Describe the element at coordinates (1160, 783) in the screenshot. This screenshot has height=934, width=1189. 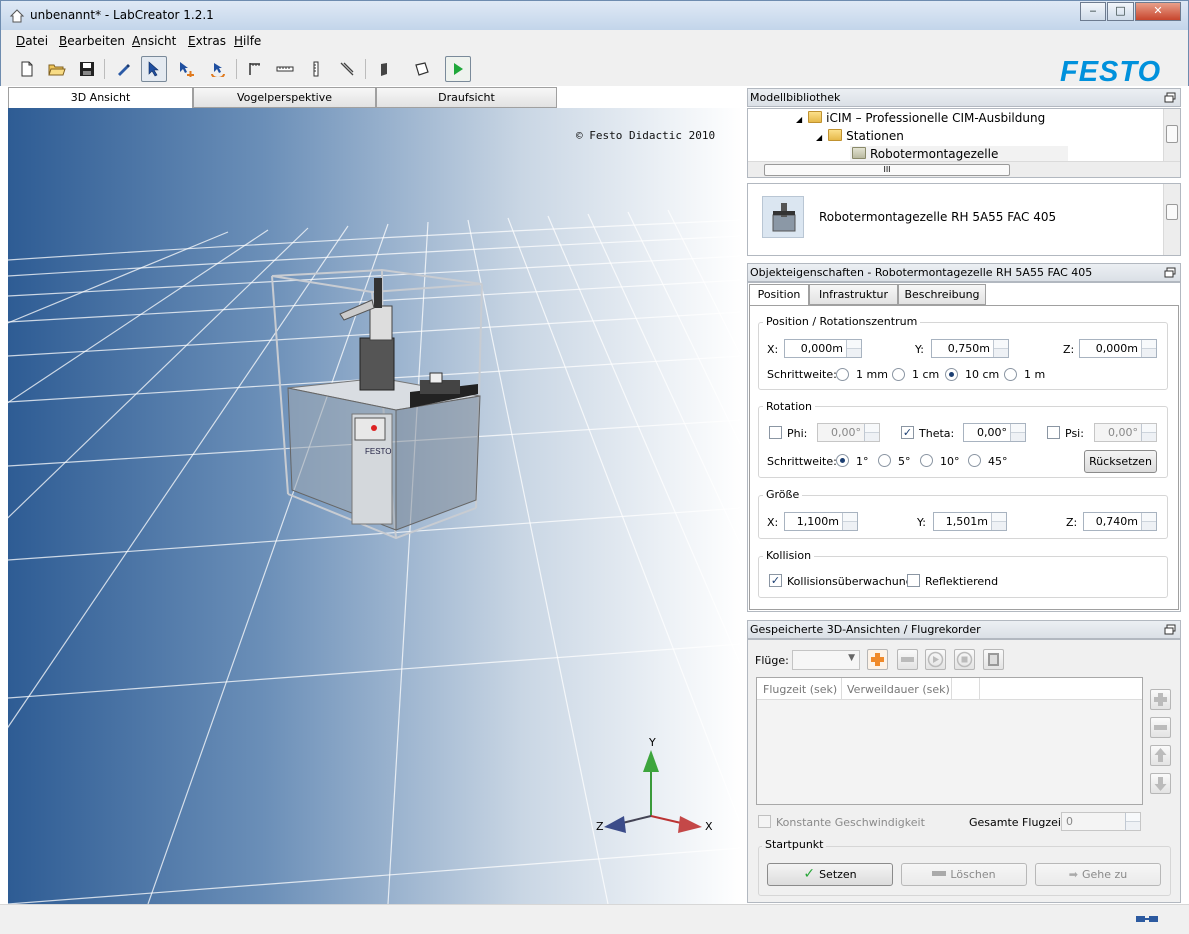
I see `move-down-icon` at that location.